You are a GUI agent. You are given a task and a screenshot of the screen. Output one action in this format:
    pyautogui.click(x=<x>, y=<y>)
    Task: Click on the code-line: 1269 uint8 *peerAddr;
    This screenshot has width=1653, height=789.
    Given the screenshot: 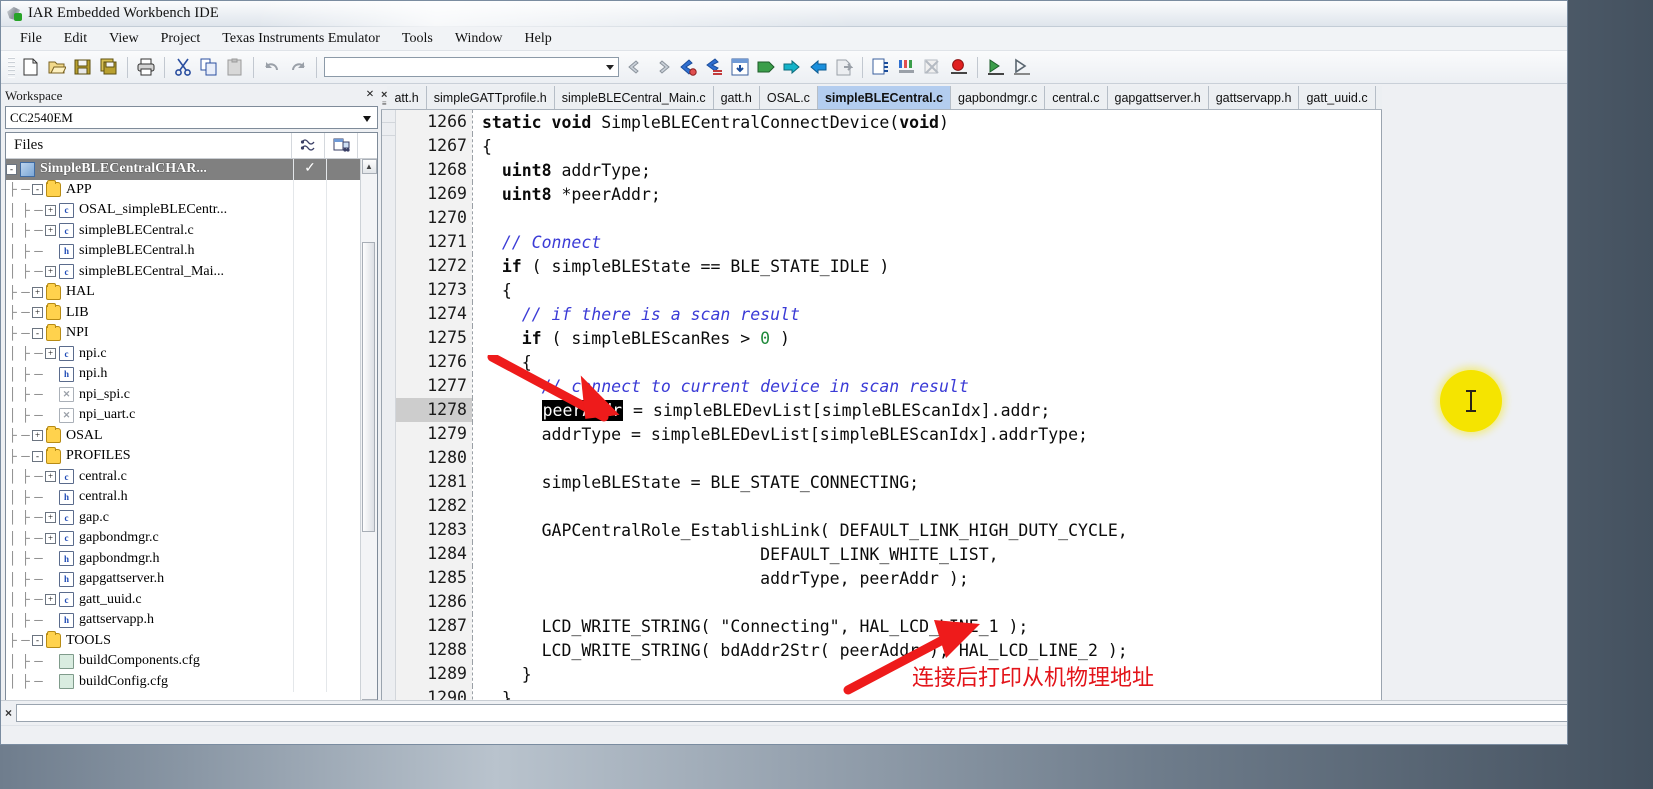 What is the action you would take?
    pyautogui.click(x=888, y=194)
    